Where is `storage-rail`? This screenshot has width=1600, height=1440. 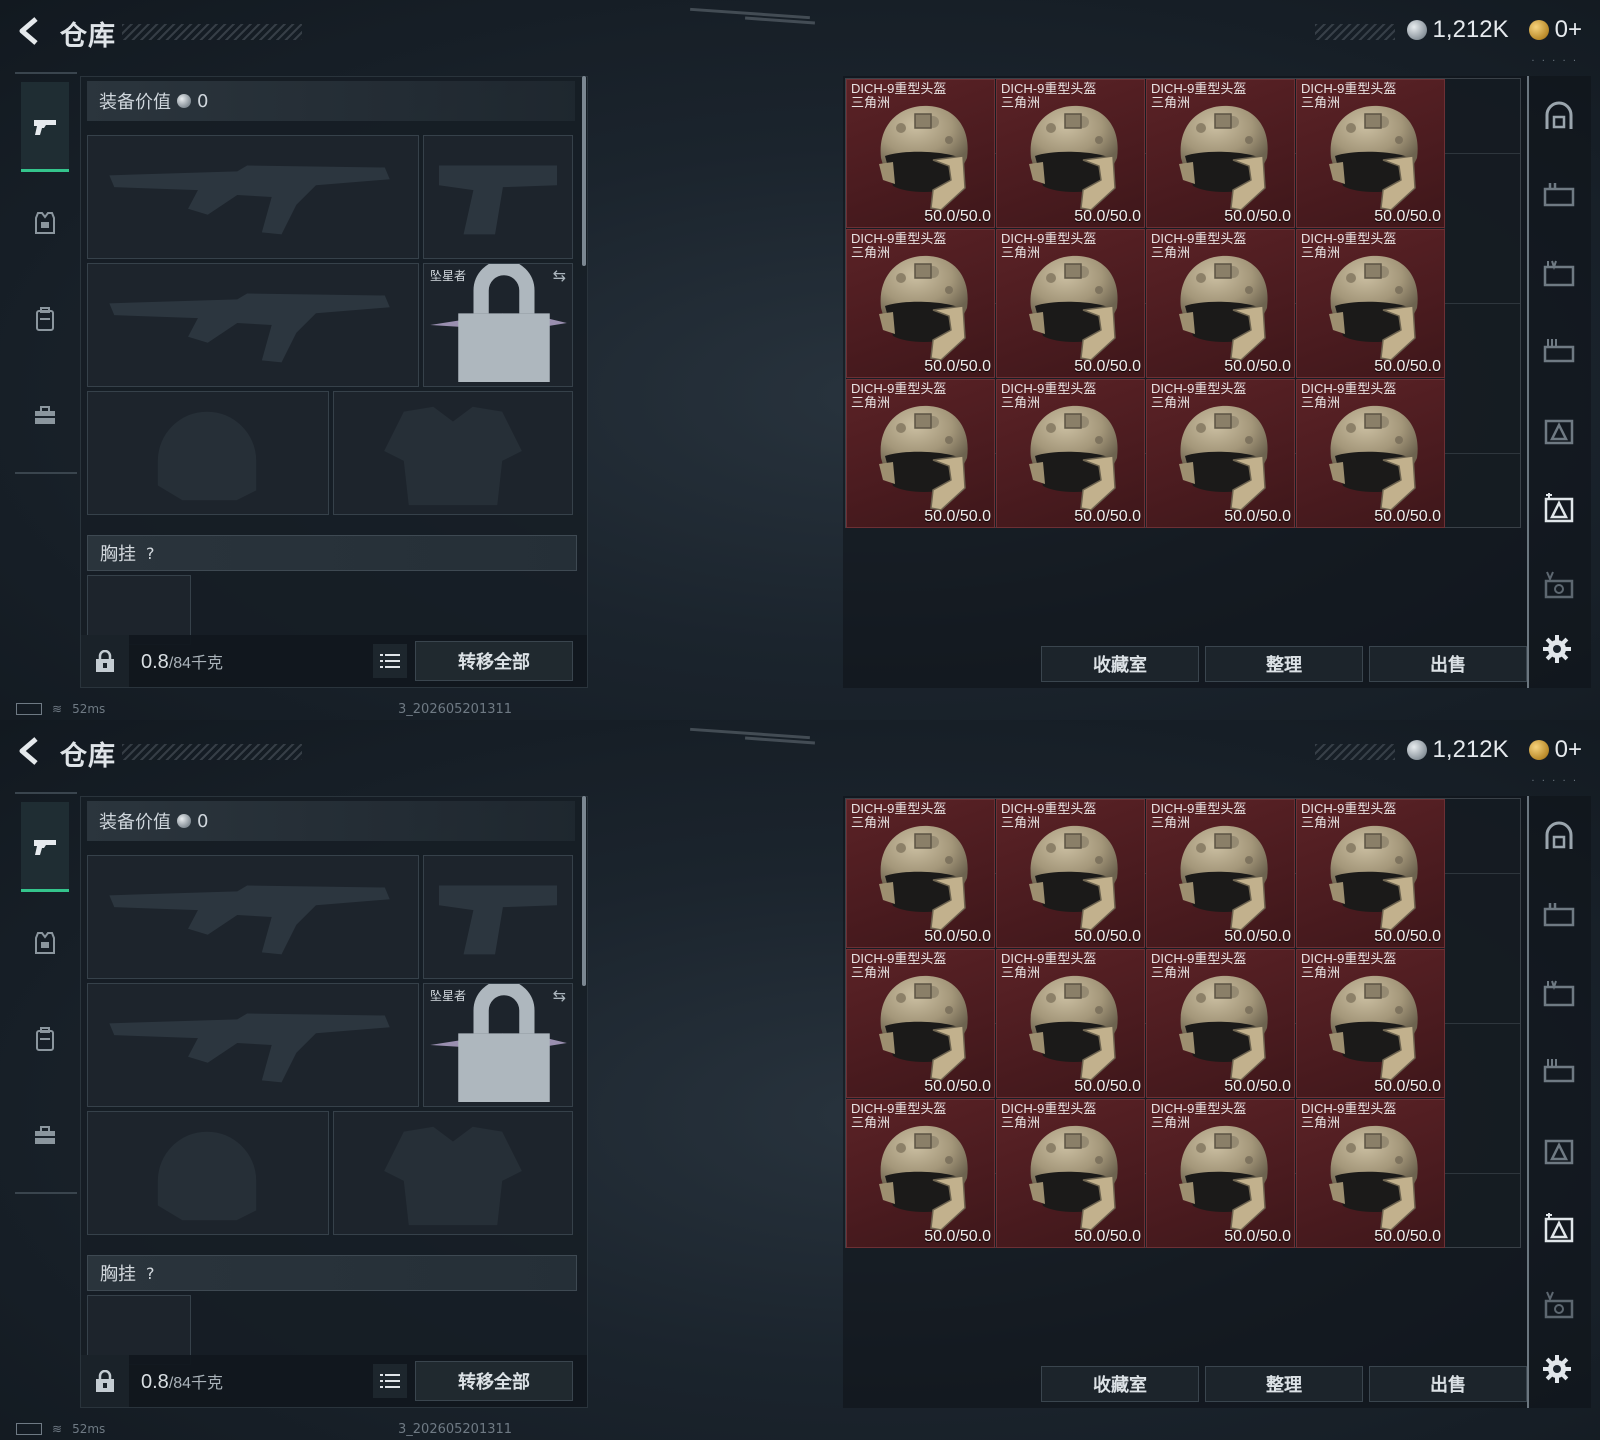
storage-rail is located at coordinates (1557, 1102).